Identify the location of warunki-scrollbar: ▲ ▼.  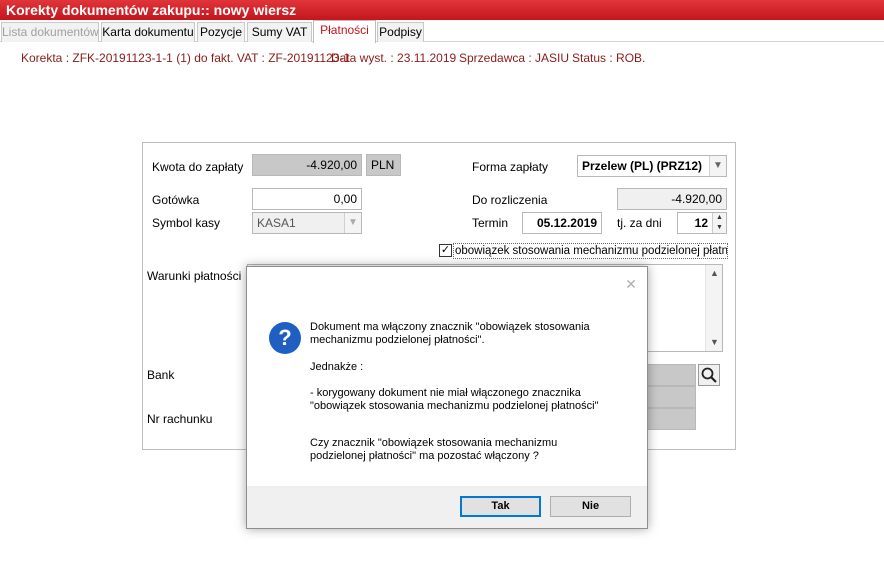
(713, 308).